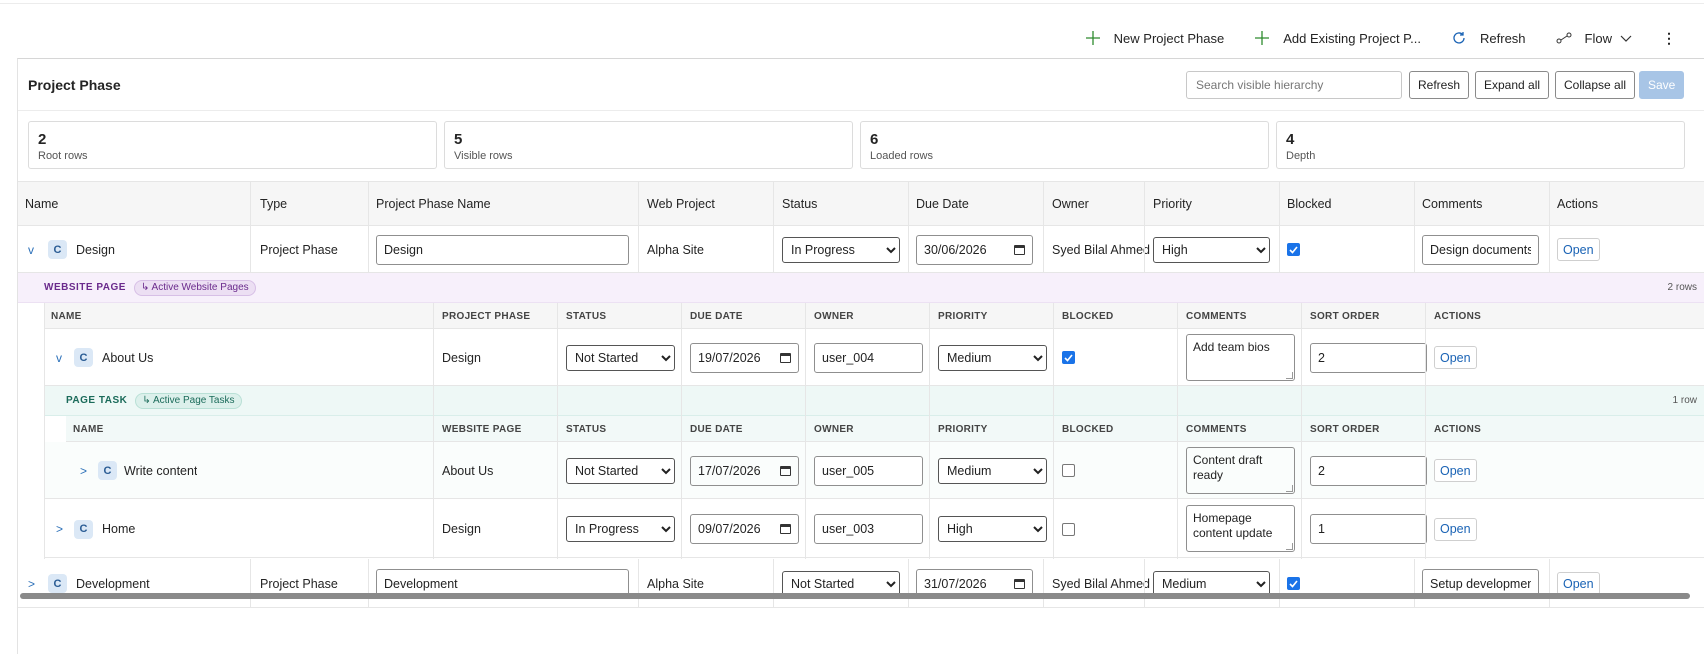 Image resolution: width=1704 pixels, height=654 pixels. I want to click on row-count: 1 row, so click(1684, 400).